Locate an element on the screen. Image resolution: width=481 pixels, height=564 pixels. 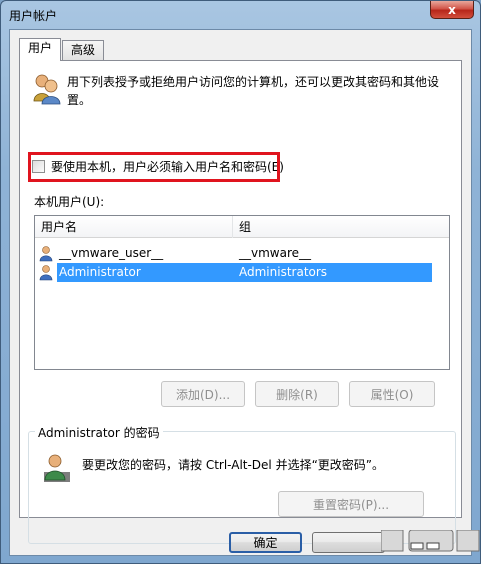
tab-users: 用户 is located at coordinates (40, 49).